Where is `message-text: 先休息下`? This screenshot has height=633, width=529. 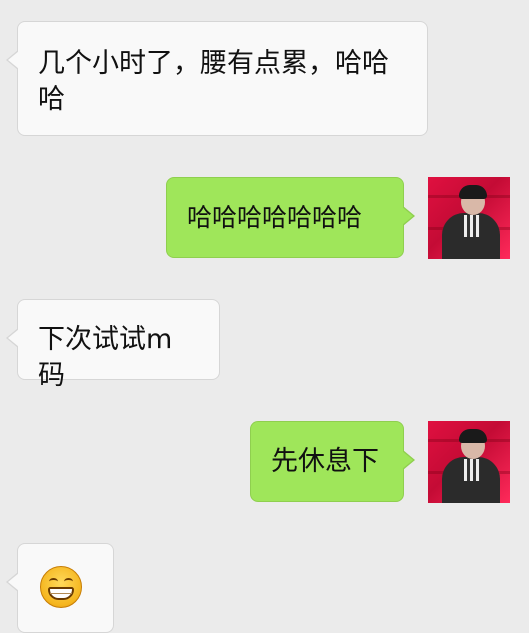 message-text: 先休息下 is located at coordinates (325, 461).